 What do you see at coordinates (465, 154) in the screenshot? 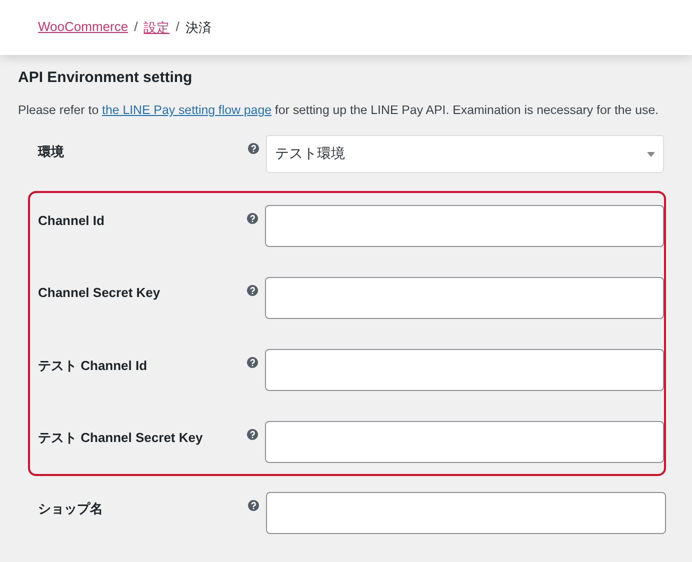
I see `environment-select: テスト環境` at bounding box center [465, 154].